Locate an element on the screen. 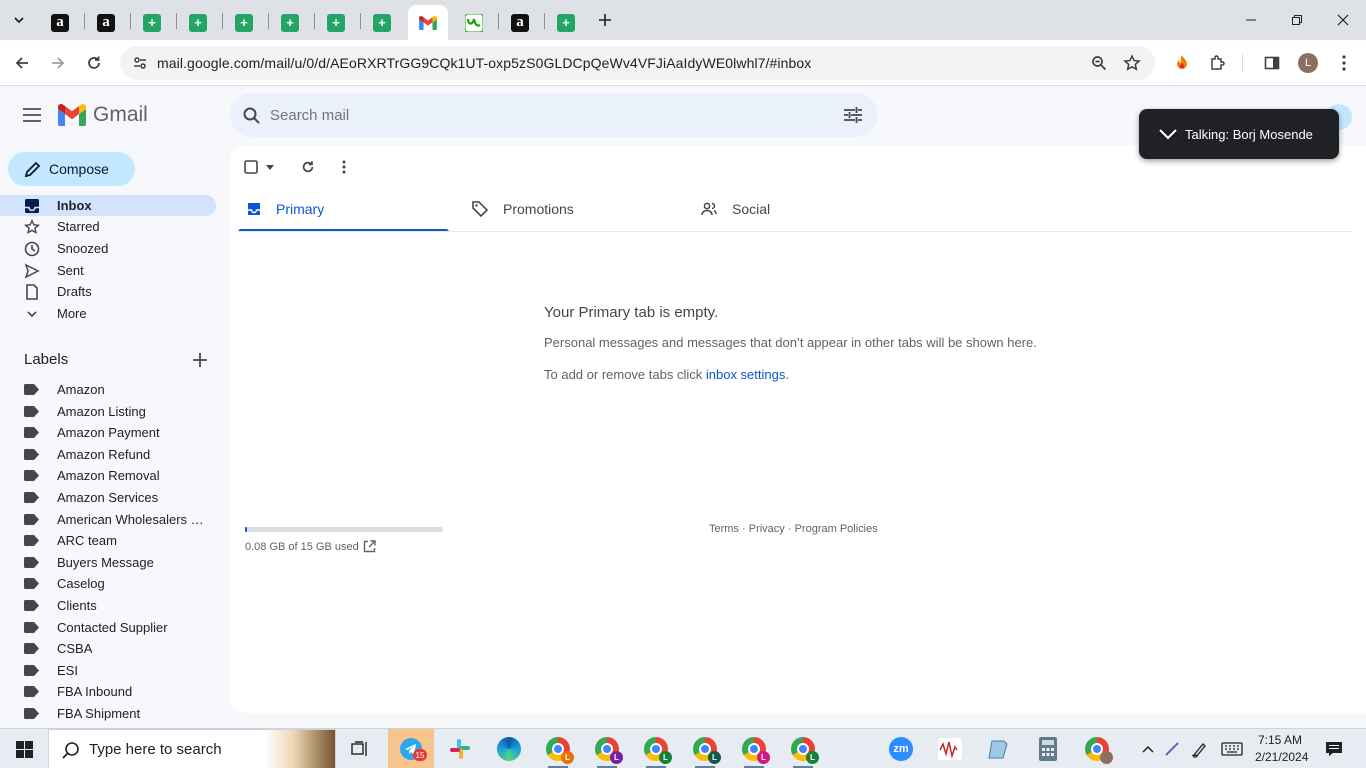 The width and height of the screenshot is (1366, 768). new-tab-button is located at coordinates (605, 20).